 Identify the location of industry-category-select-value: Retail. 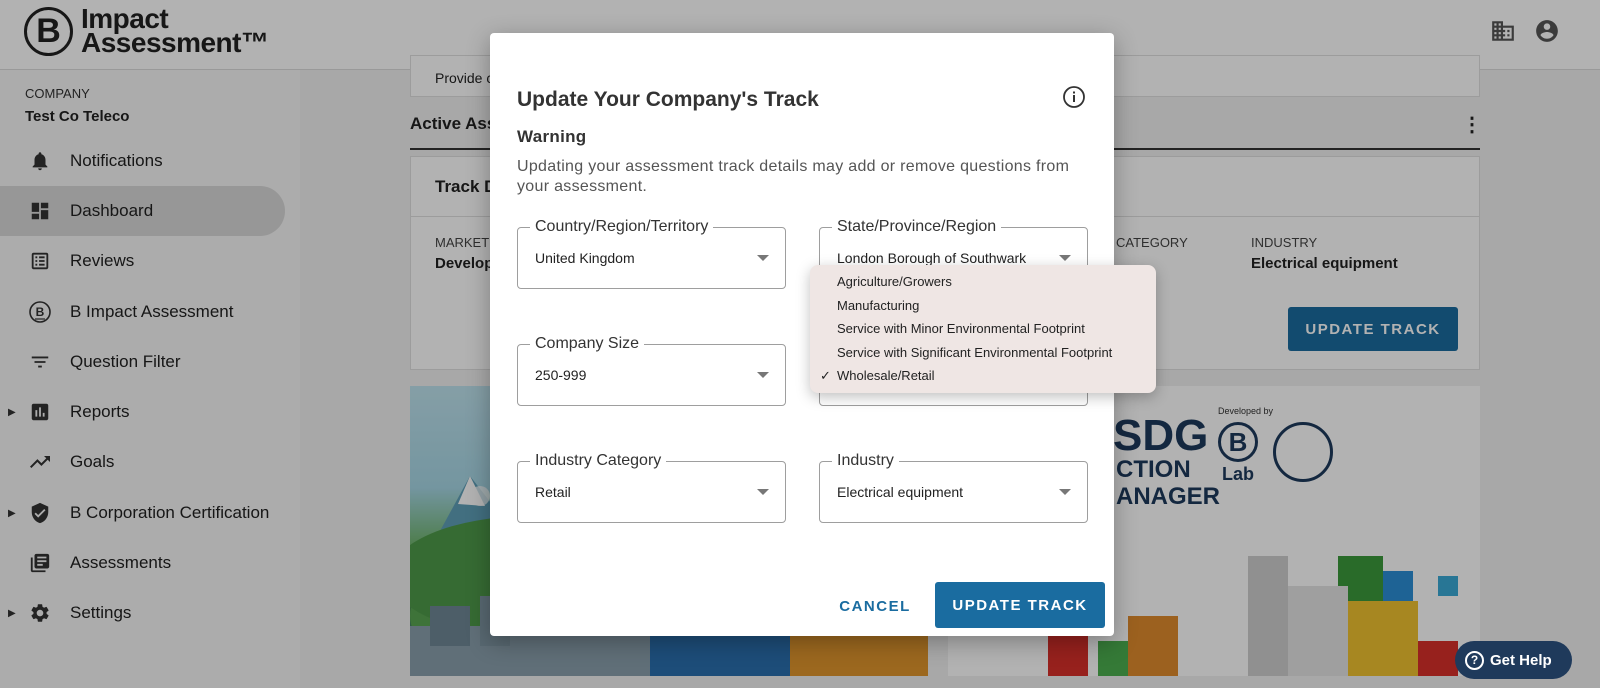
(553, 492).